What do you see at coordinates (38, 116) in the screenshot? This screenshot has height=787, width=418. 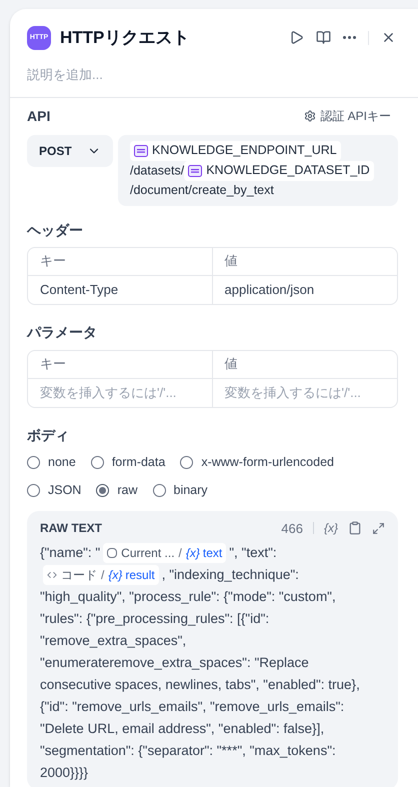 I see `api-label: API` at bounding box center [38, 116].